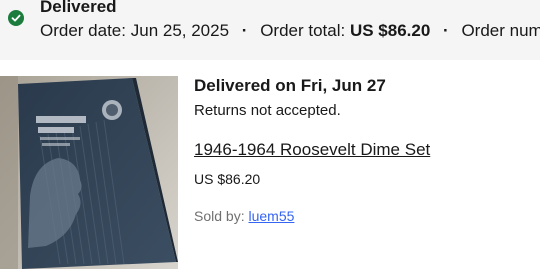 The width and height of the screenshot is (540, 269). What do you see at coordinates (390, 30) in the screenshot?
I see `order-total-value: US $86.20` at bounding box center [390, 30].